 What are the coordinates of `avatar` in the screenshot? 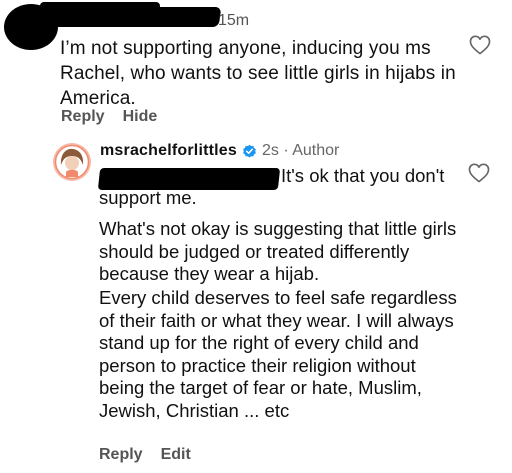 It's located at (72, 162).